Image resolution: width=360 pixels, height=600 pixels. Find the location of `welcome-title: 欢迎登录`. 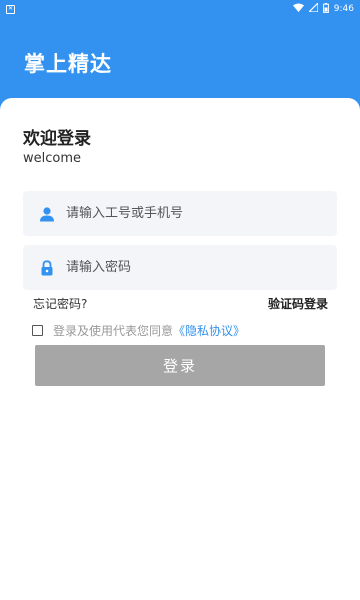

welcome-title: 欢迎登录 is located at coordinates (57, 139).